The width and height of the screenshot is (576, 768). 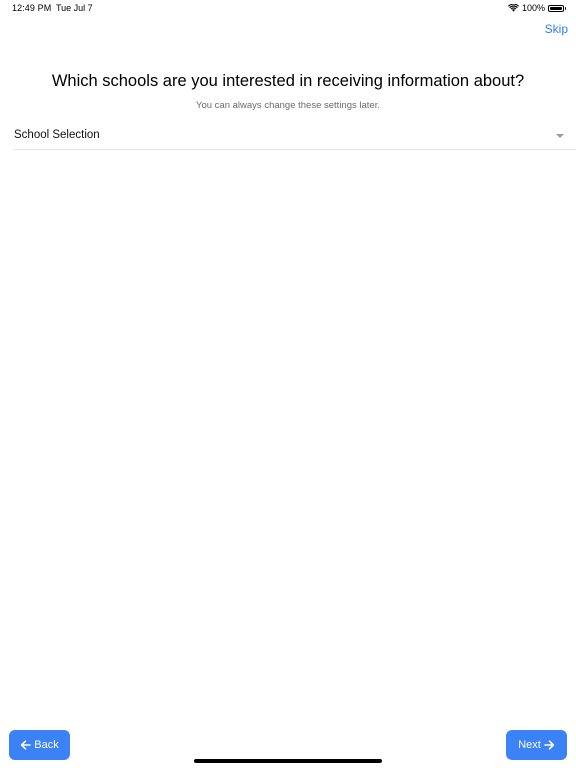 I want to click on next-button: Next, so click(x=536, y=745).